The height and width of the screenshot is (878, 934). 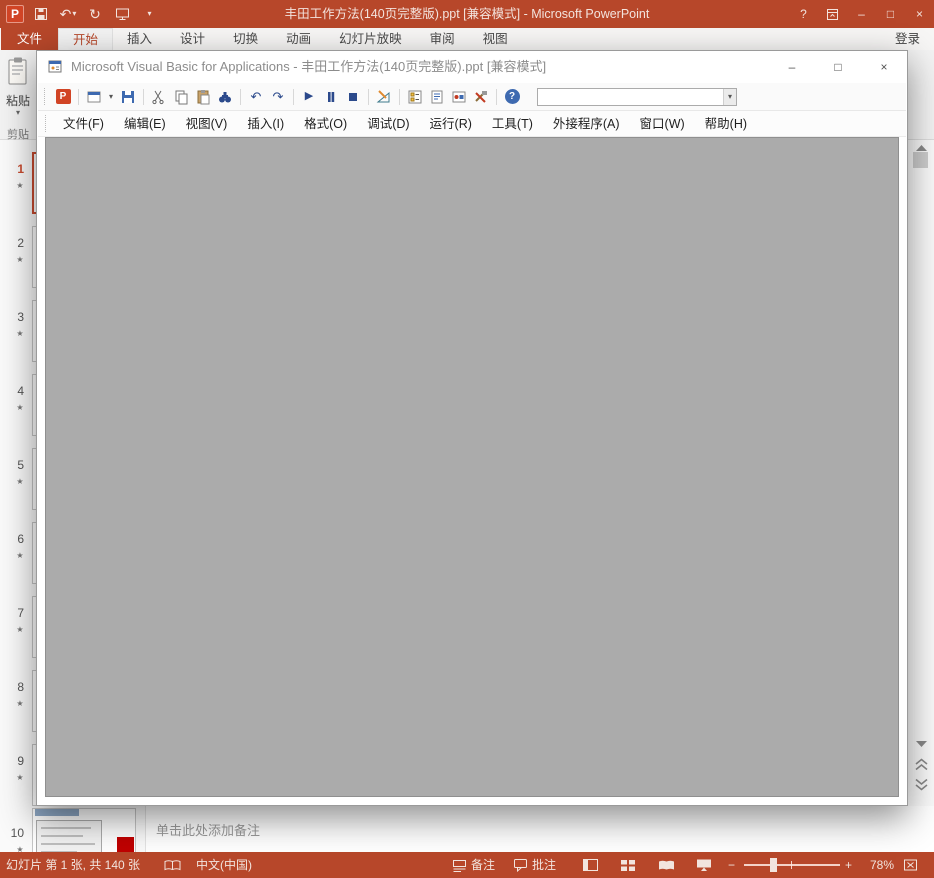 What do you see at coordinates (496, 96) in the screenshot?
I see `toolbar-separator` at bounding box center [496, 96].